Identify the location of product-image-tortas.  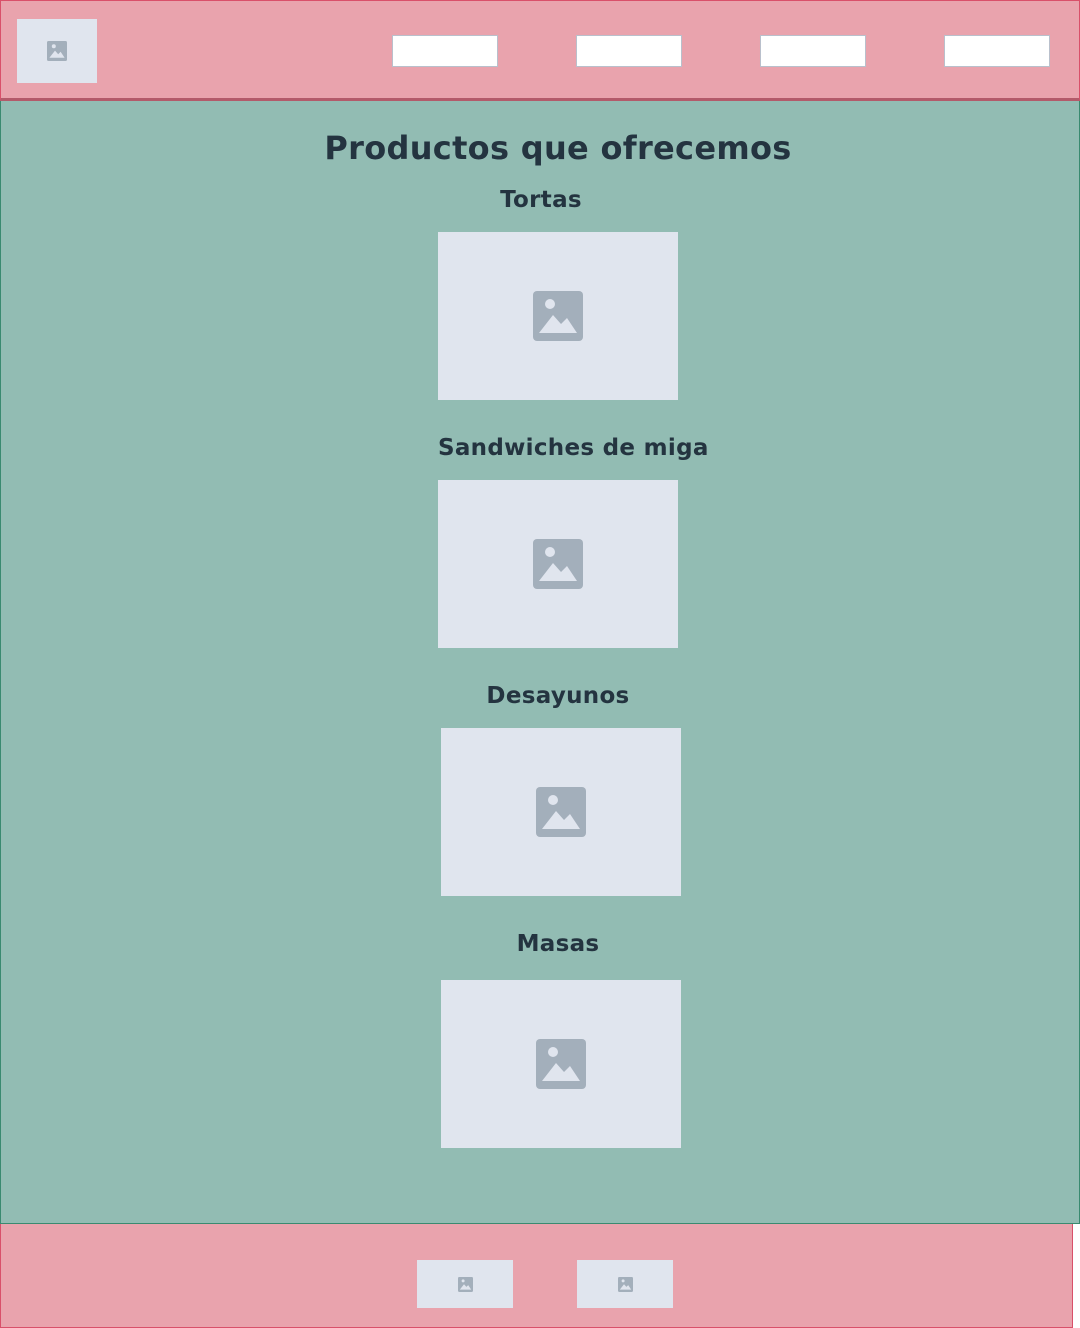
(558, 316).